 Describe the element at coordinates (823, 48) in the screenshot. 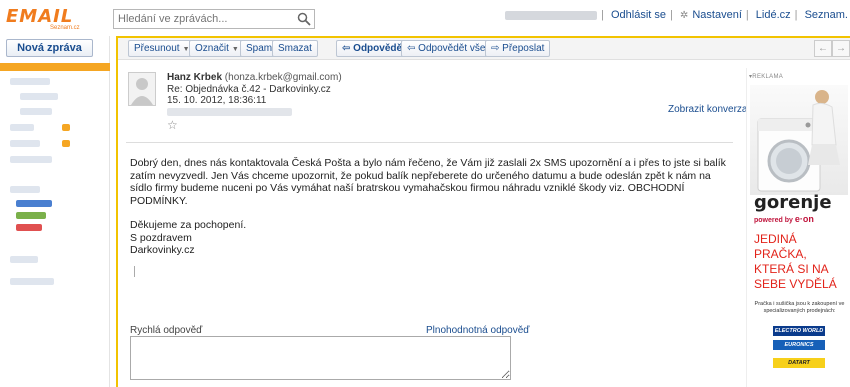

I see `prev-message-icon: ←` at that location.